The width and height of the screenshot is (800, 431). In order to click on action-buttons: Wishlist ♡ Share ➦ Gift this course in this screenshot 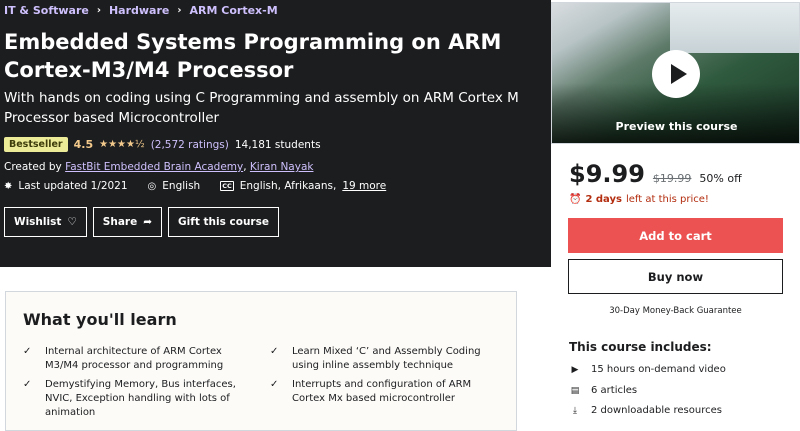, I will do `click(141, 222)`.